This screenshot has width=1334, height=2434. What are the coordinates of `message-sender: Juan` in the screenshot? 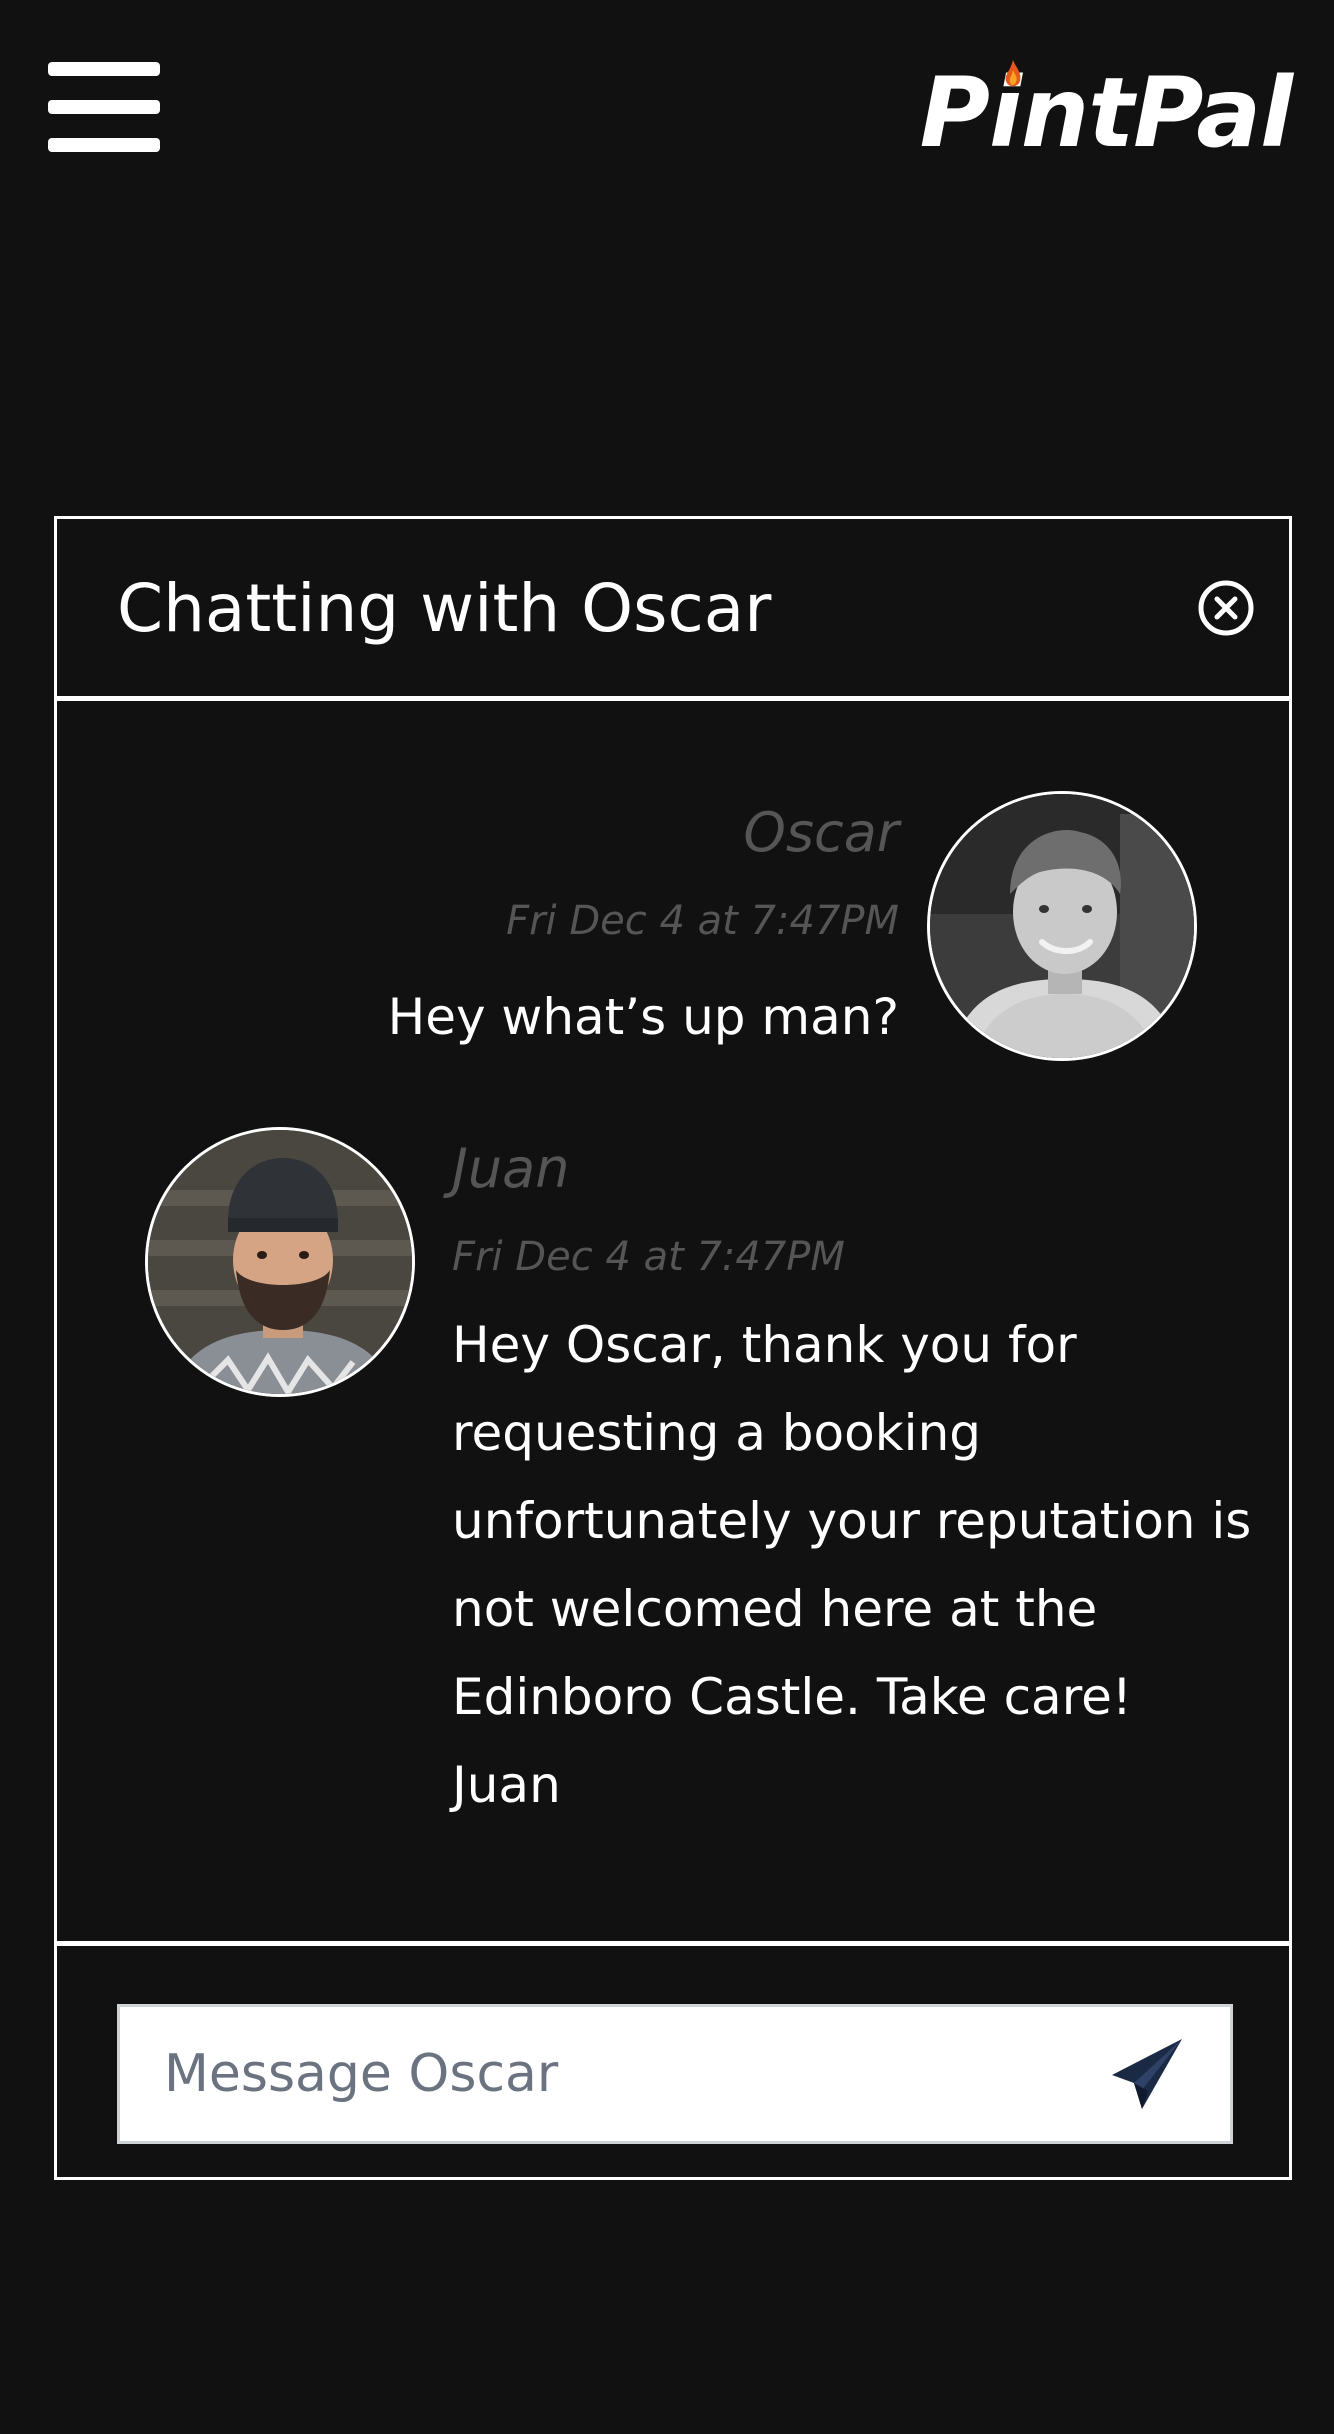 It's located at (511, 1168).